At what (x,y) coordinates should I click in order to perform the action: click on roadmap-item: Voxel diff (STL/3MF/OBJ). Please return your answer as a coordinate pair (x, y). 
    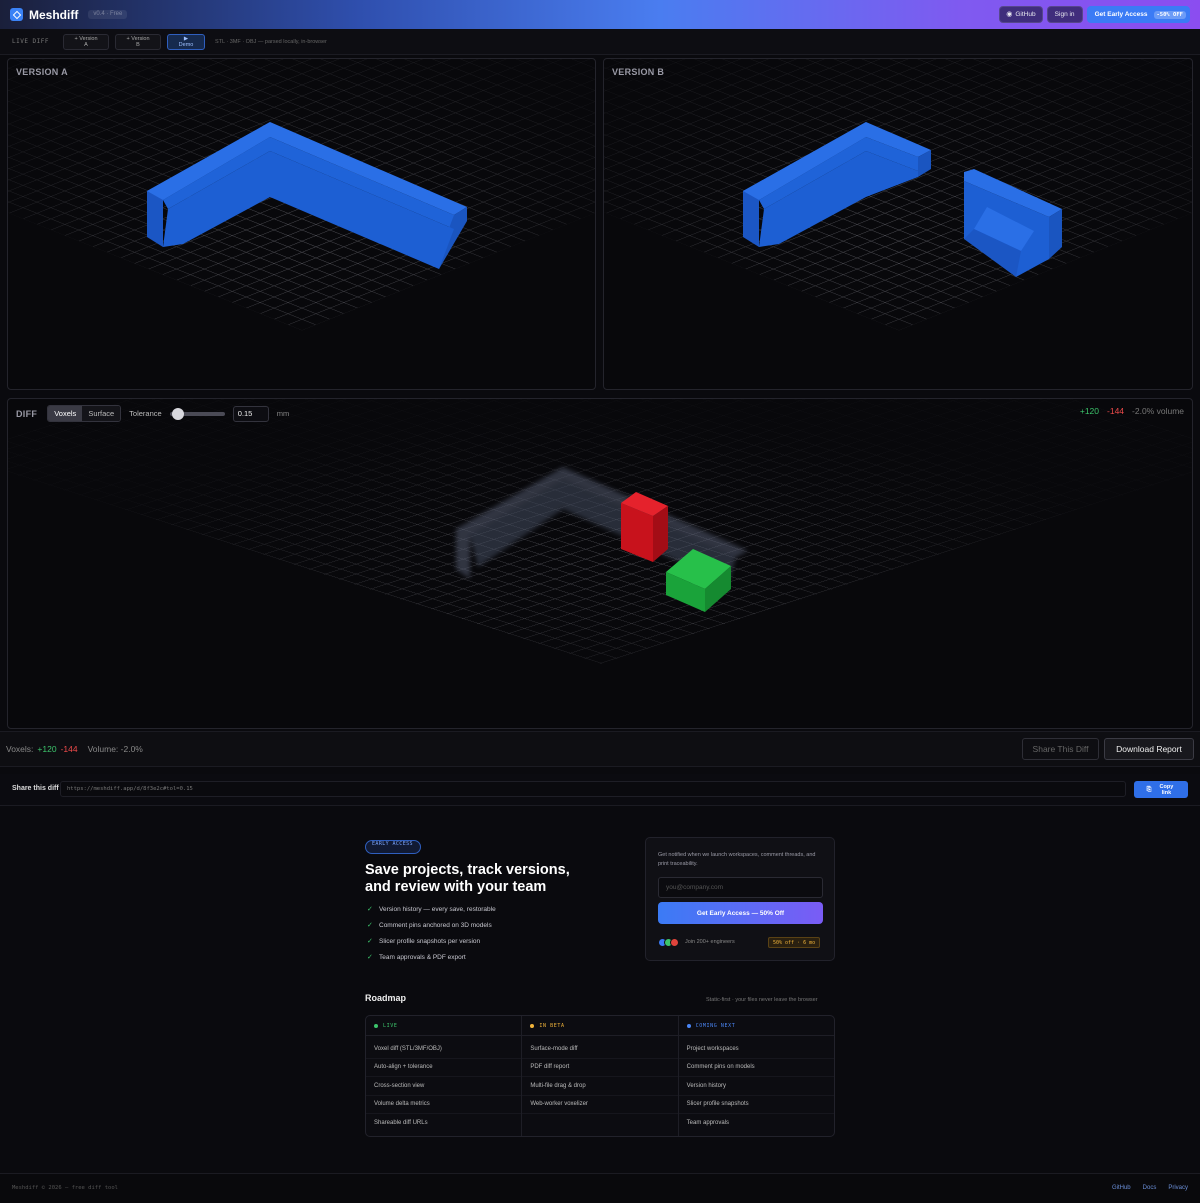
    Looking at the image, I should click on (444, 1049).